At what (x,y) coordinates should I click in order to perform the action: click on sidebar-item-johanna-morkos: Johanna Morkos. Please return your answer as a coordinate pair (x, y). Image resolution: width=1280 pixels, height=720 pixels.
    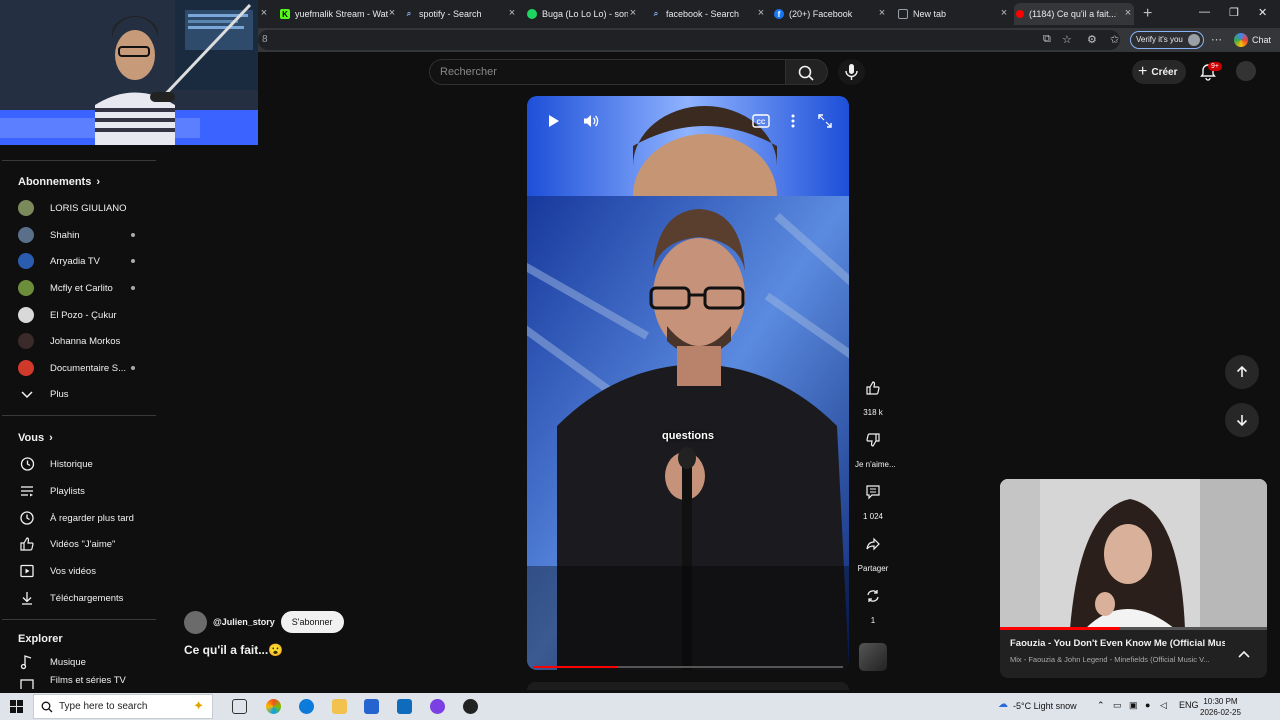
    Looking at the image, I should click on (78, 341).